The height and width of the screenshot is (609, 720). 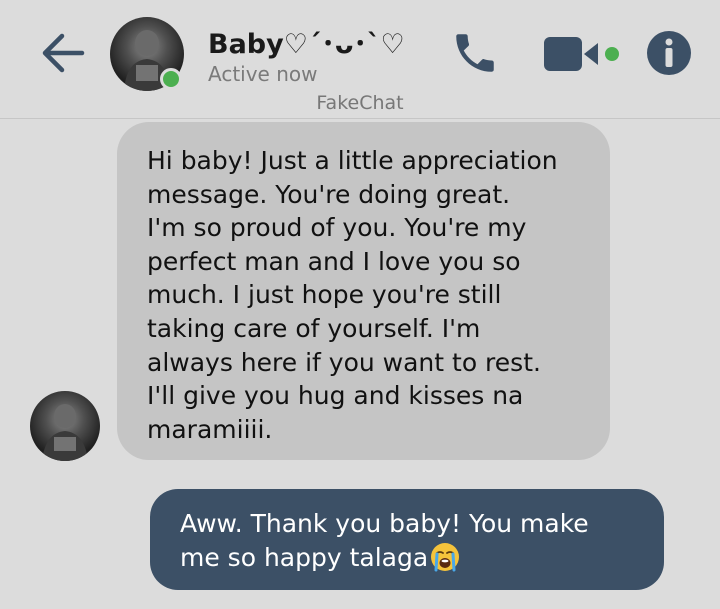 I want to click on active-status: Active now, so click(x=263, y=74).